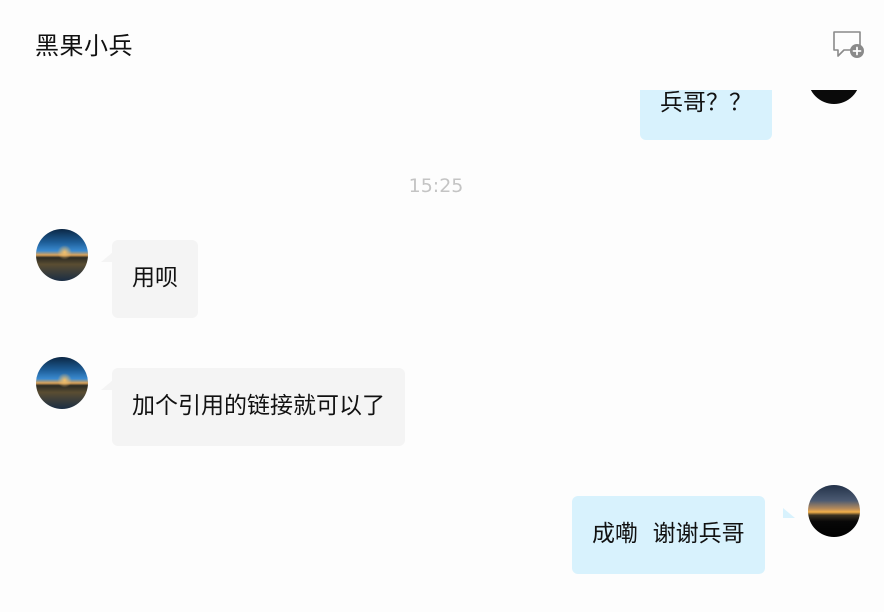  Describe the element at coordinates (850, 46) in the screenshot. I see `chat-bubble-plus-icon` at that location.